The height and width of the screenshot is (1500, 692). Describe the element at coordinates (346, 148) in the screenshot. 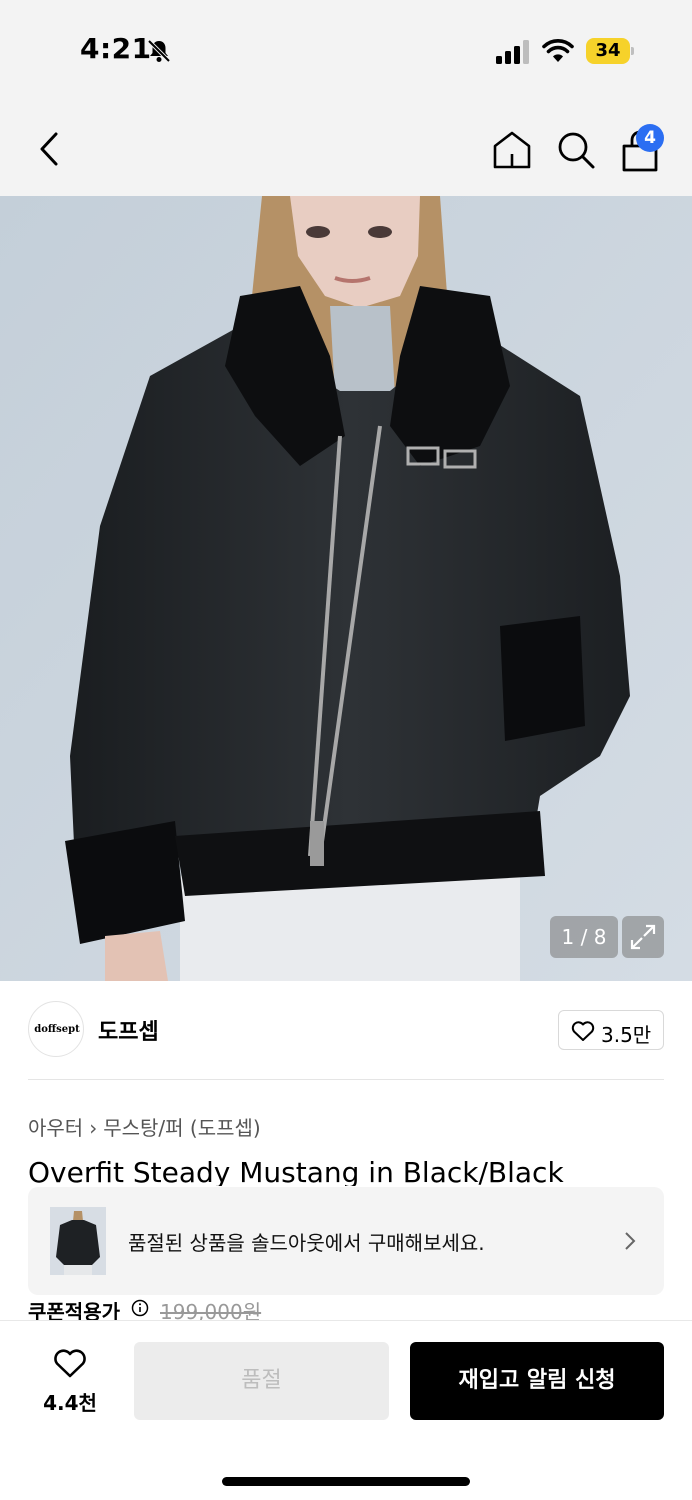

I see `nav-header: 4` at that location.